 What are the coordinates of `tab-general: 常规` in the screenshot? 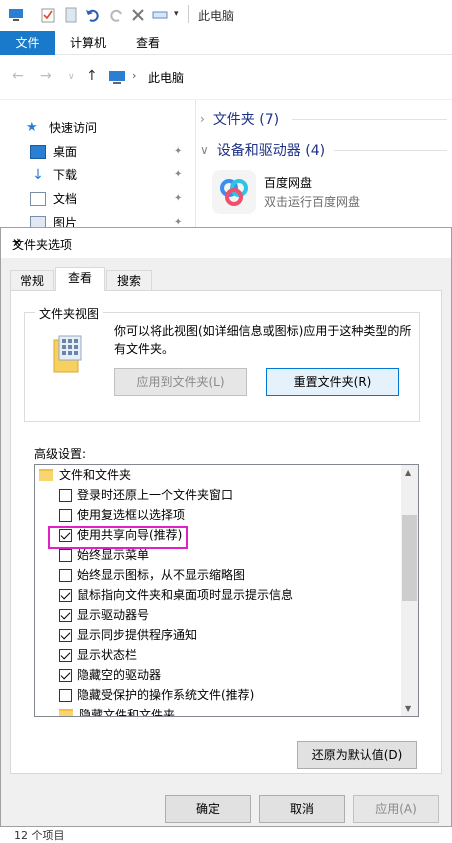 It's located at (32, 281).